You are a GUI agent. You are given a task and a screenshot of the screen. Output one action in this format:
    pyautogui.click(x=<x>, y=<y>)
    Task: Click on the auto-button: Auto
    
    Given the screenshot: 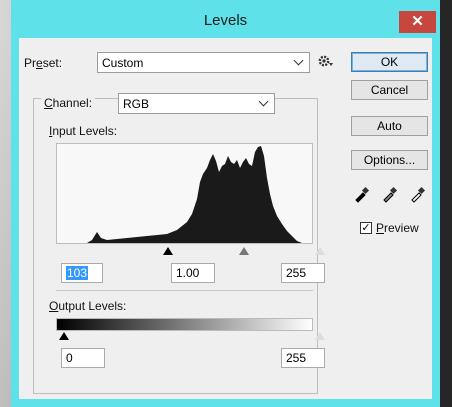 What is the action you would take?
    pyautogui.click(x=389, y=126)
    